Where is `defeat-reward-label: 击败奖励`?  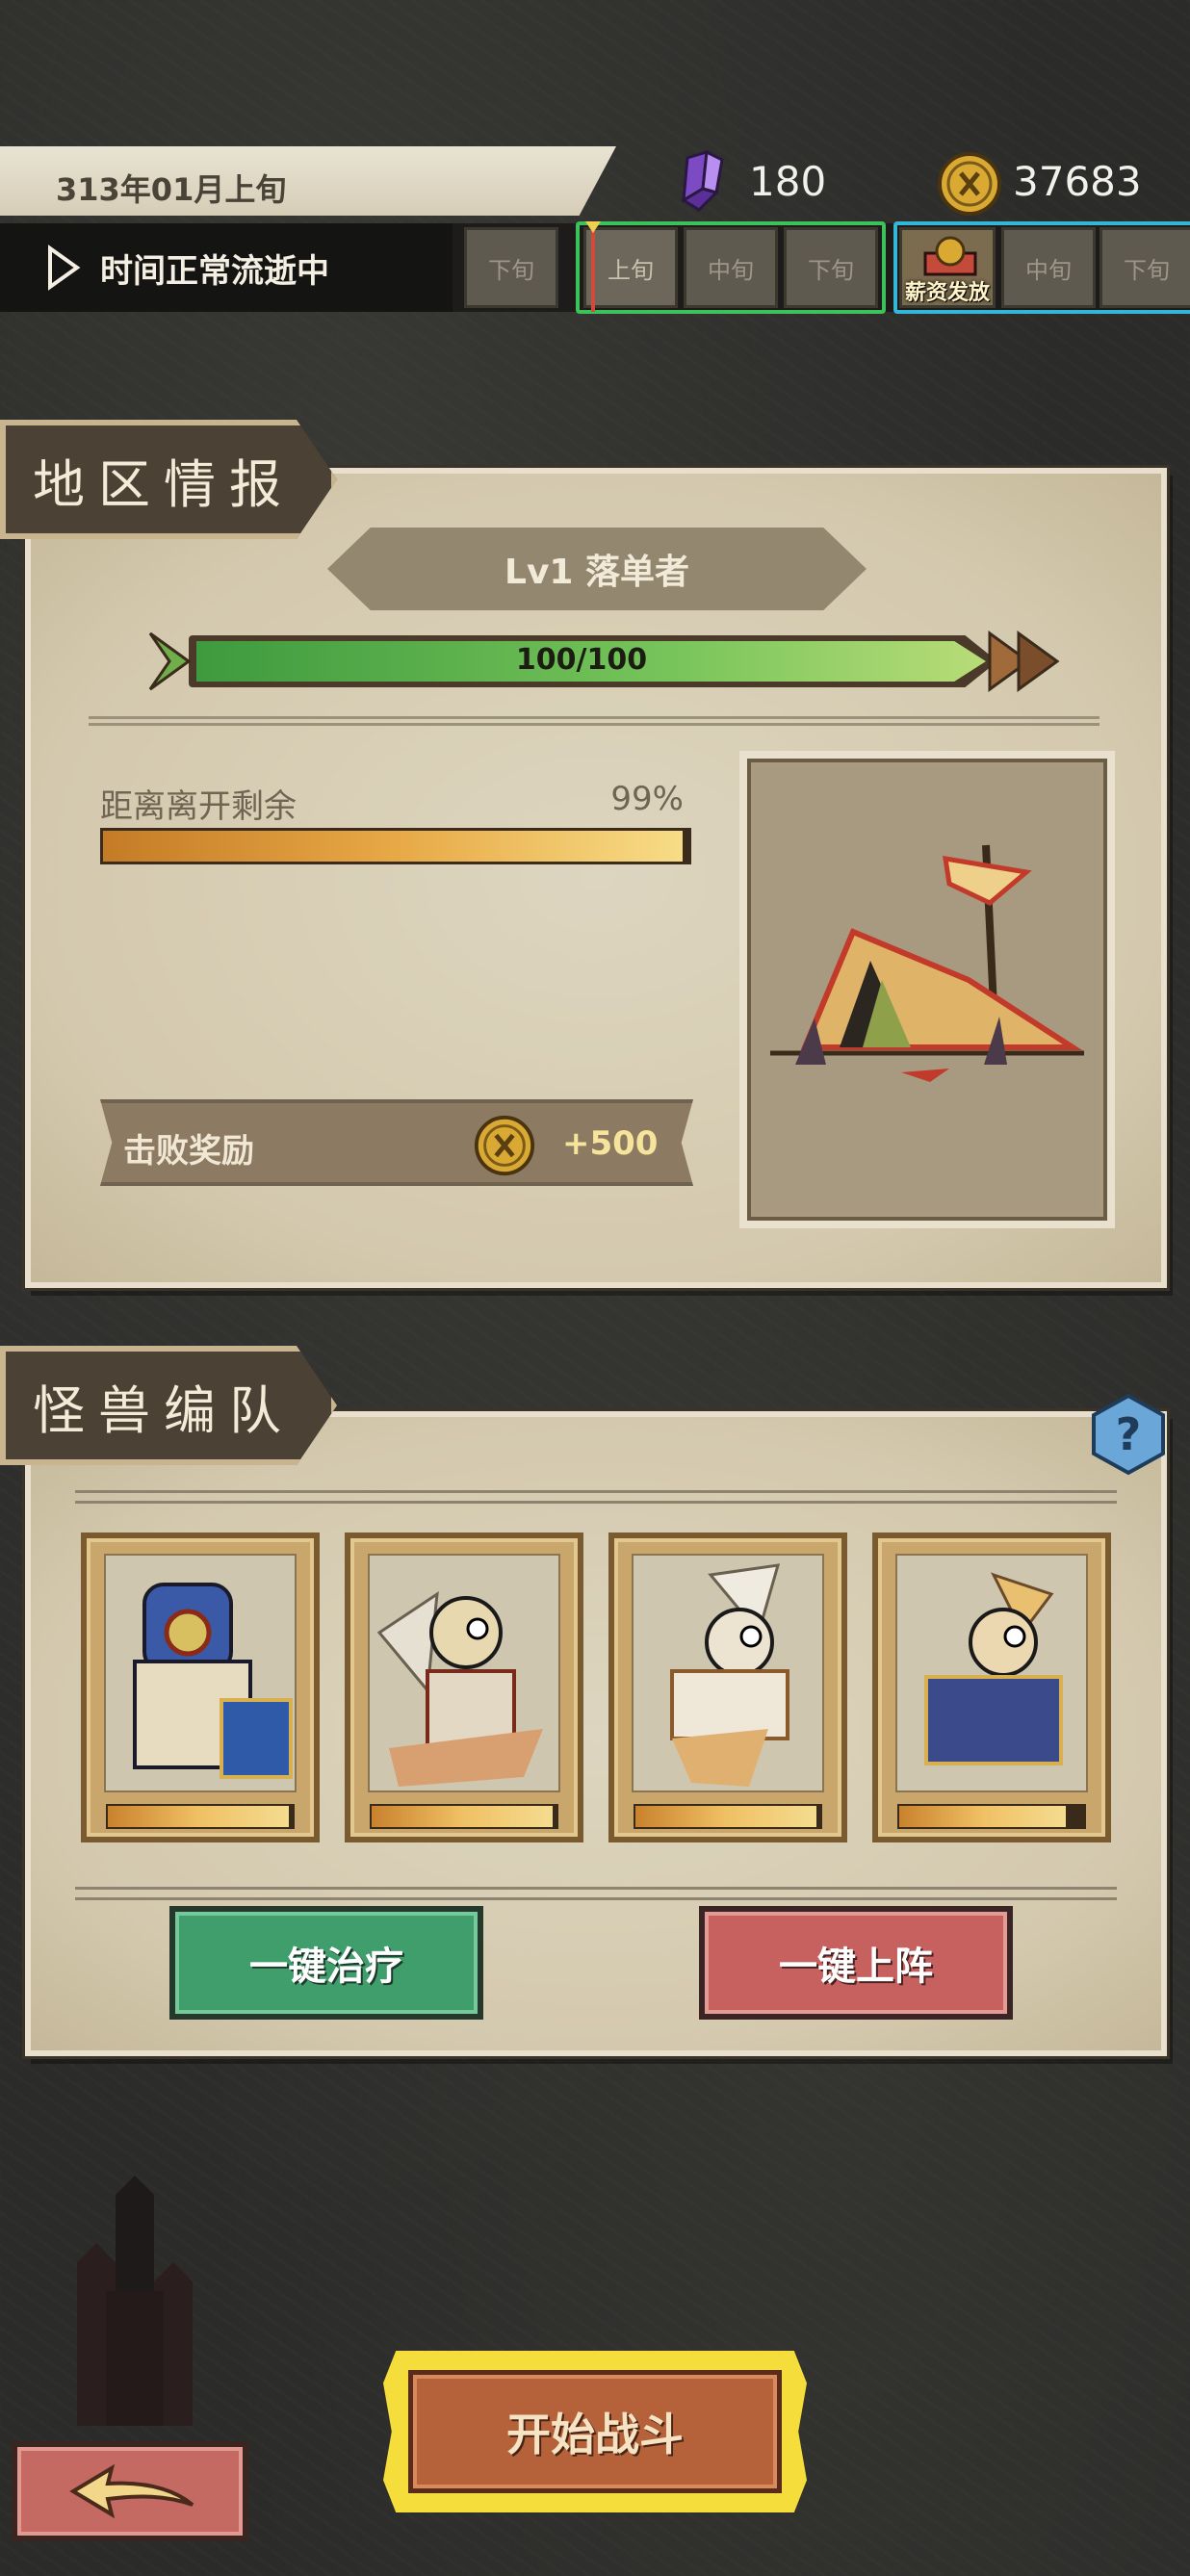 defeat-reward-label: 击败奖励 is located at coordinates (189, 1151).